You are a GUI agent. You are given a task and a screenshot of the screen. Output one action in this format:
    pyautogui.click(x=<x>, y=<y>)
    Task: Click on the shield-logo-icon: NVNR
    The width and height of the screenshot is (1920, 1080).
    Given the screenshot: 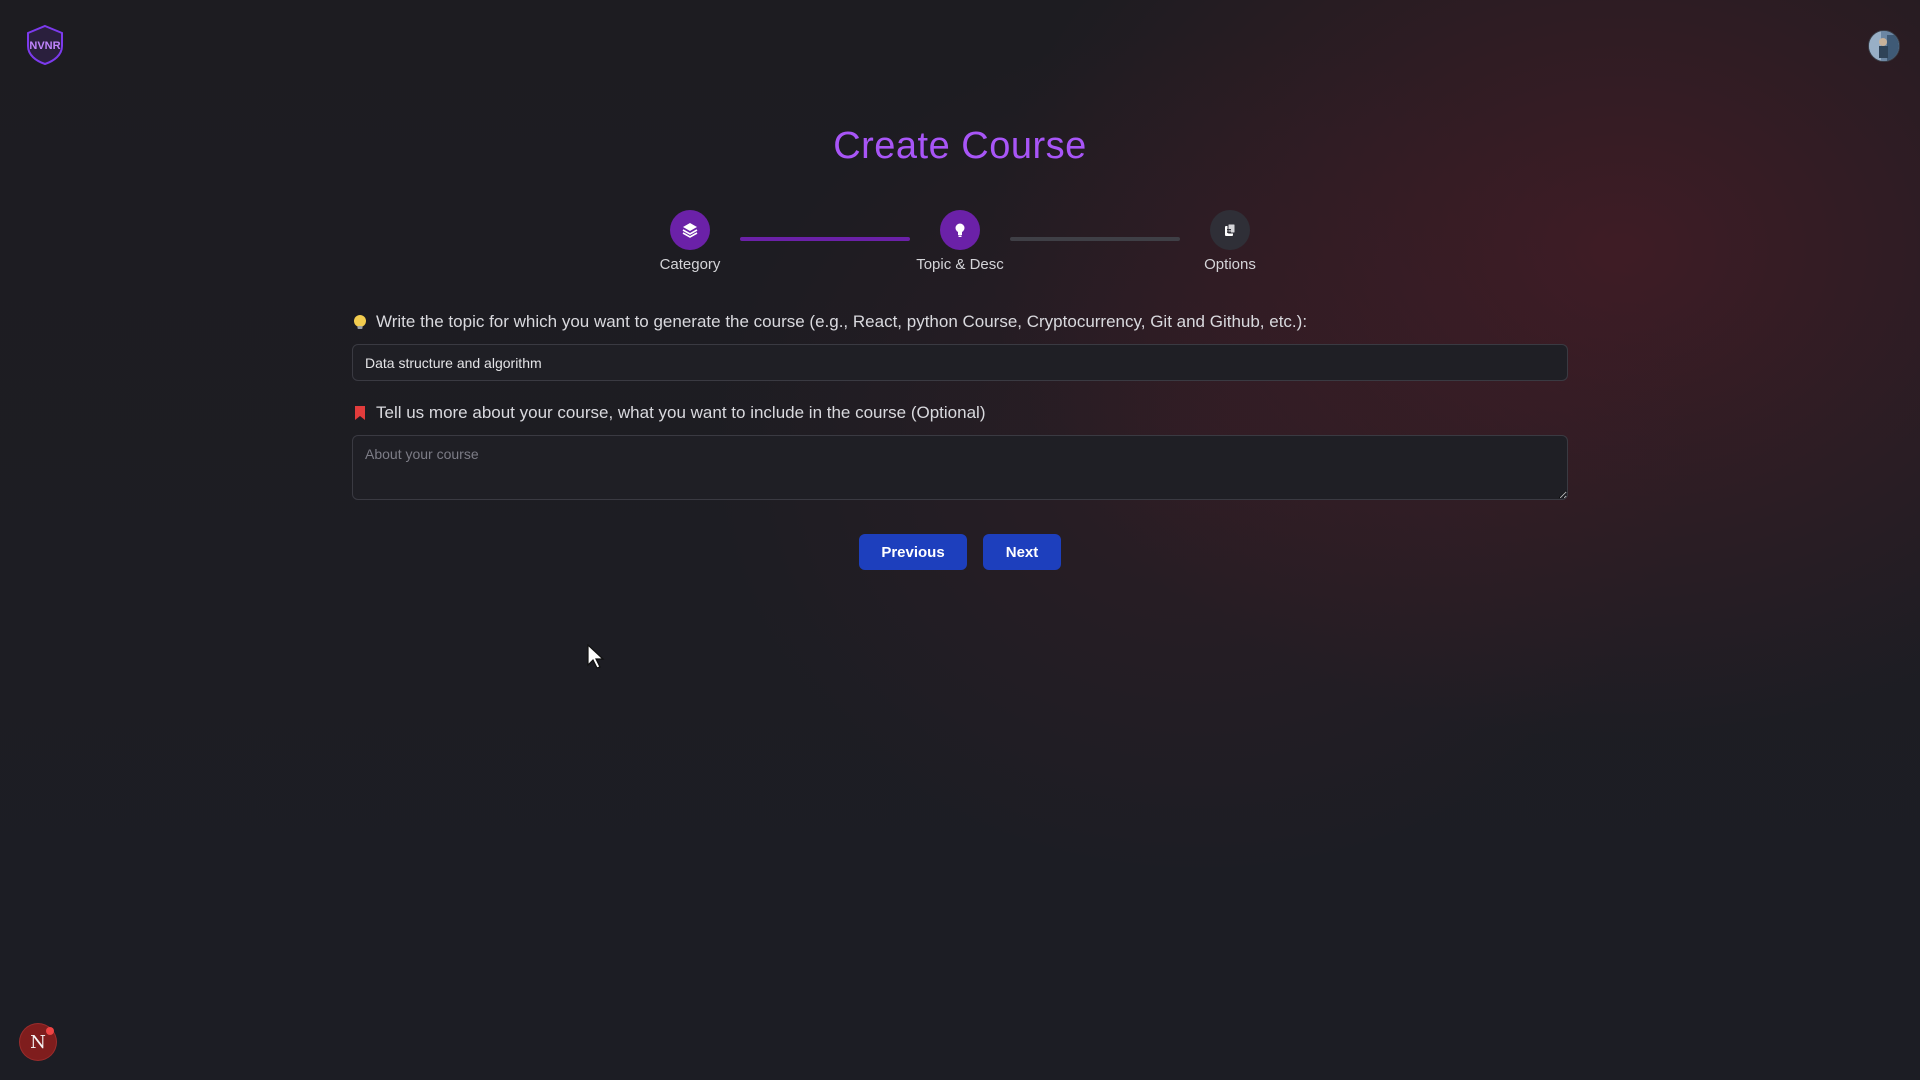 What is the action you would take?
    pyautogui.click(x=45, y=45)
    